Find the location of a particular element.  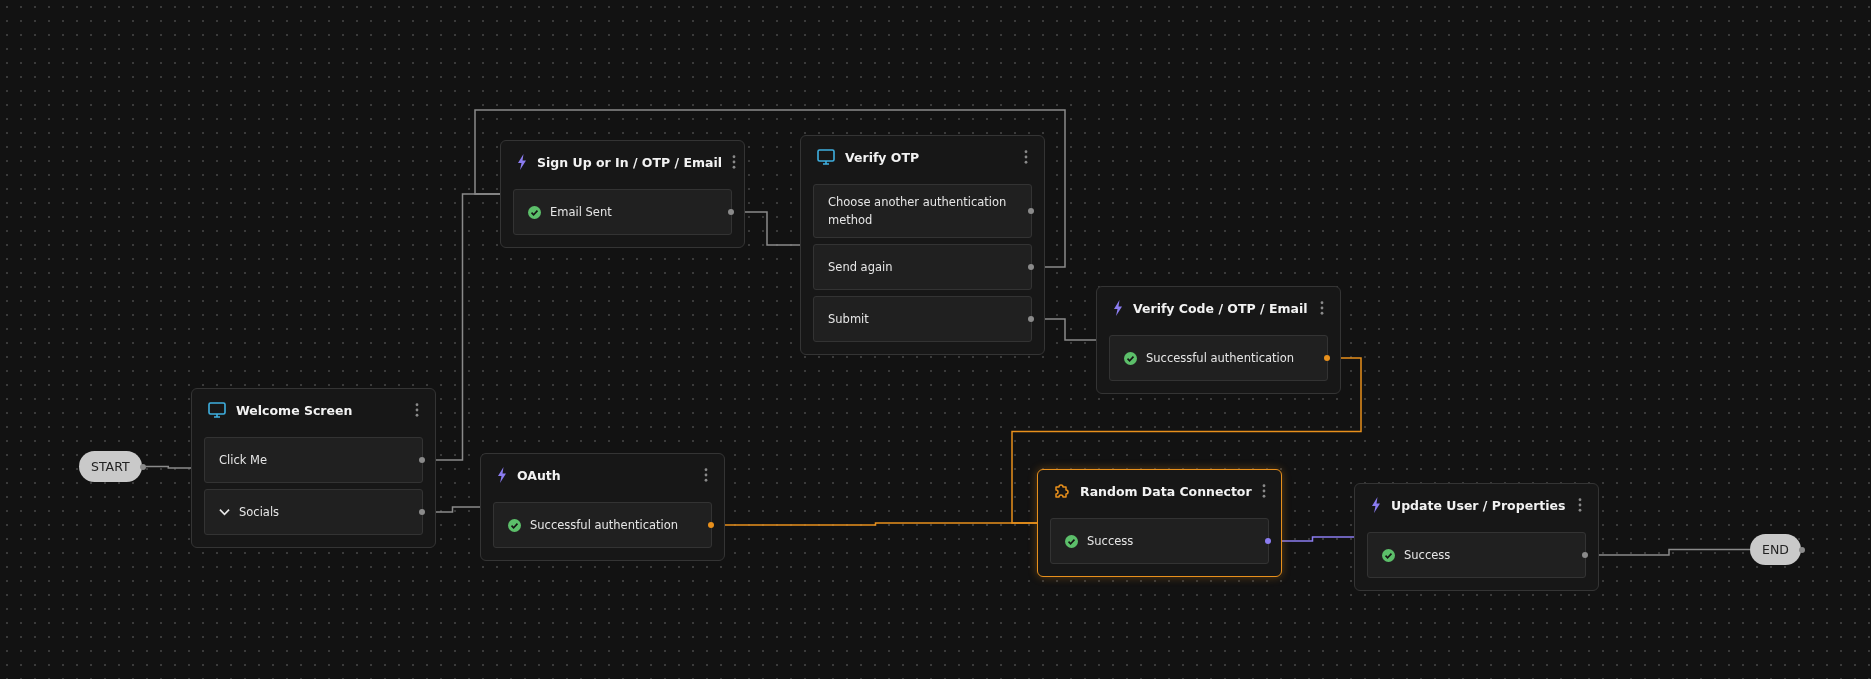

chevron-down-icon is located at coordinates (224, 512).